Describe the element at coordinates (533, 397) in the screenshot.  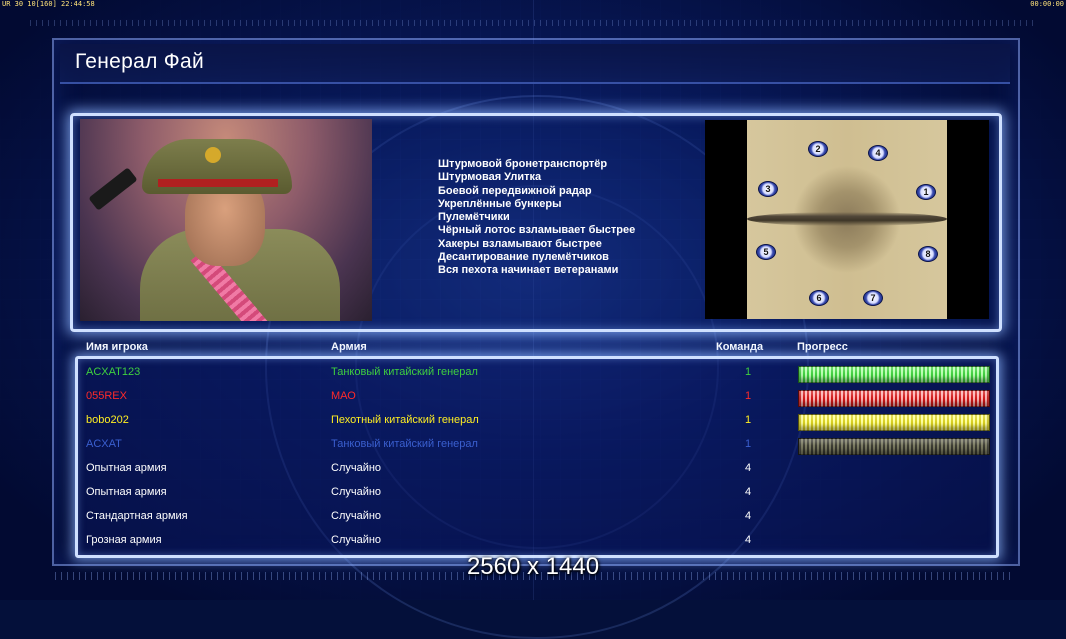
I see `player-row: 055REX МАО 1` at that location.